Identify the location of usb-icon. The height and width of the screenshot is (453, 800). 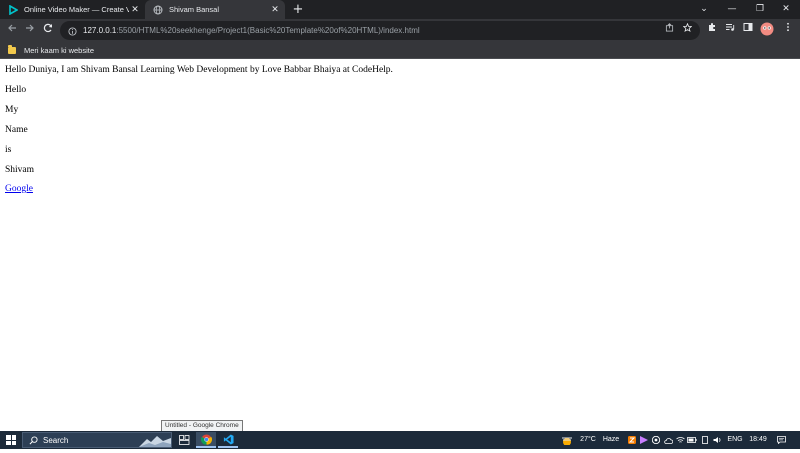
(705, 440).